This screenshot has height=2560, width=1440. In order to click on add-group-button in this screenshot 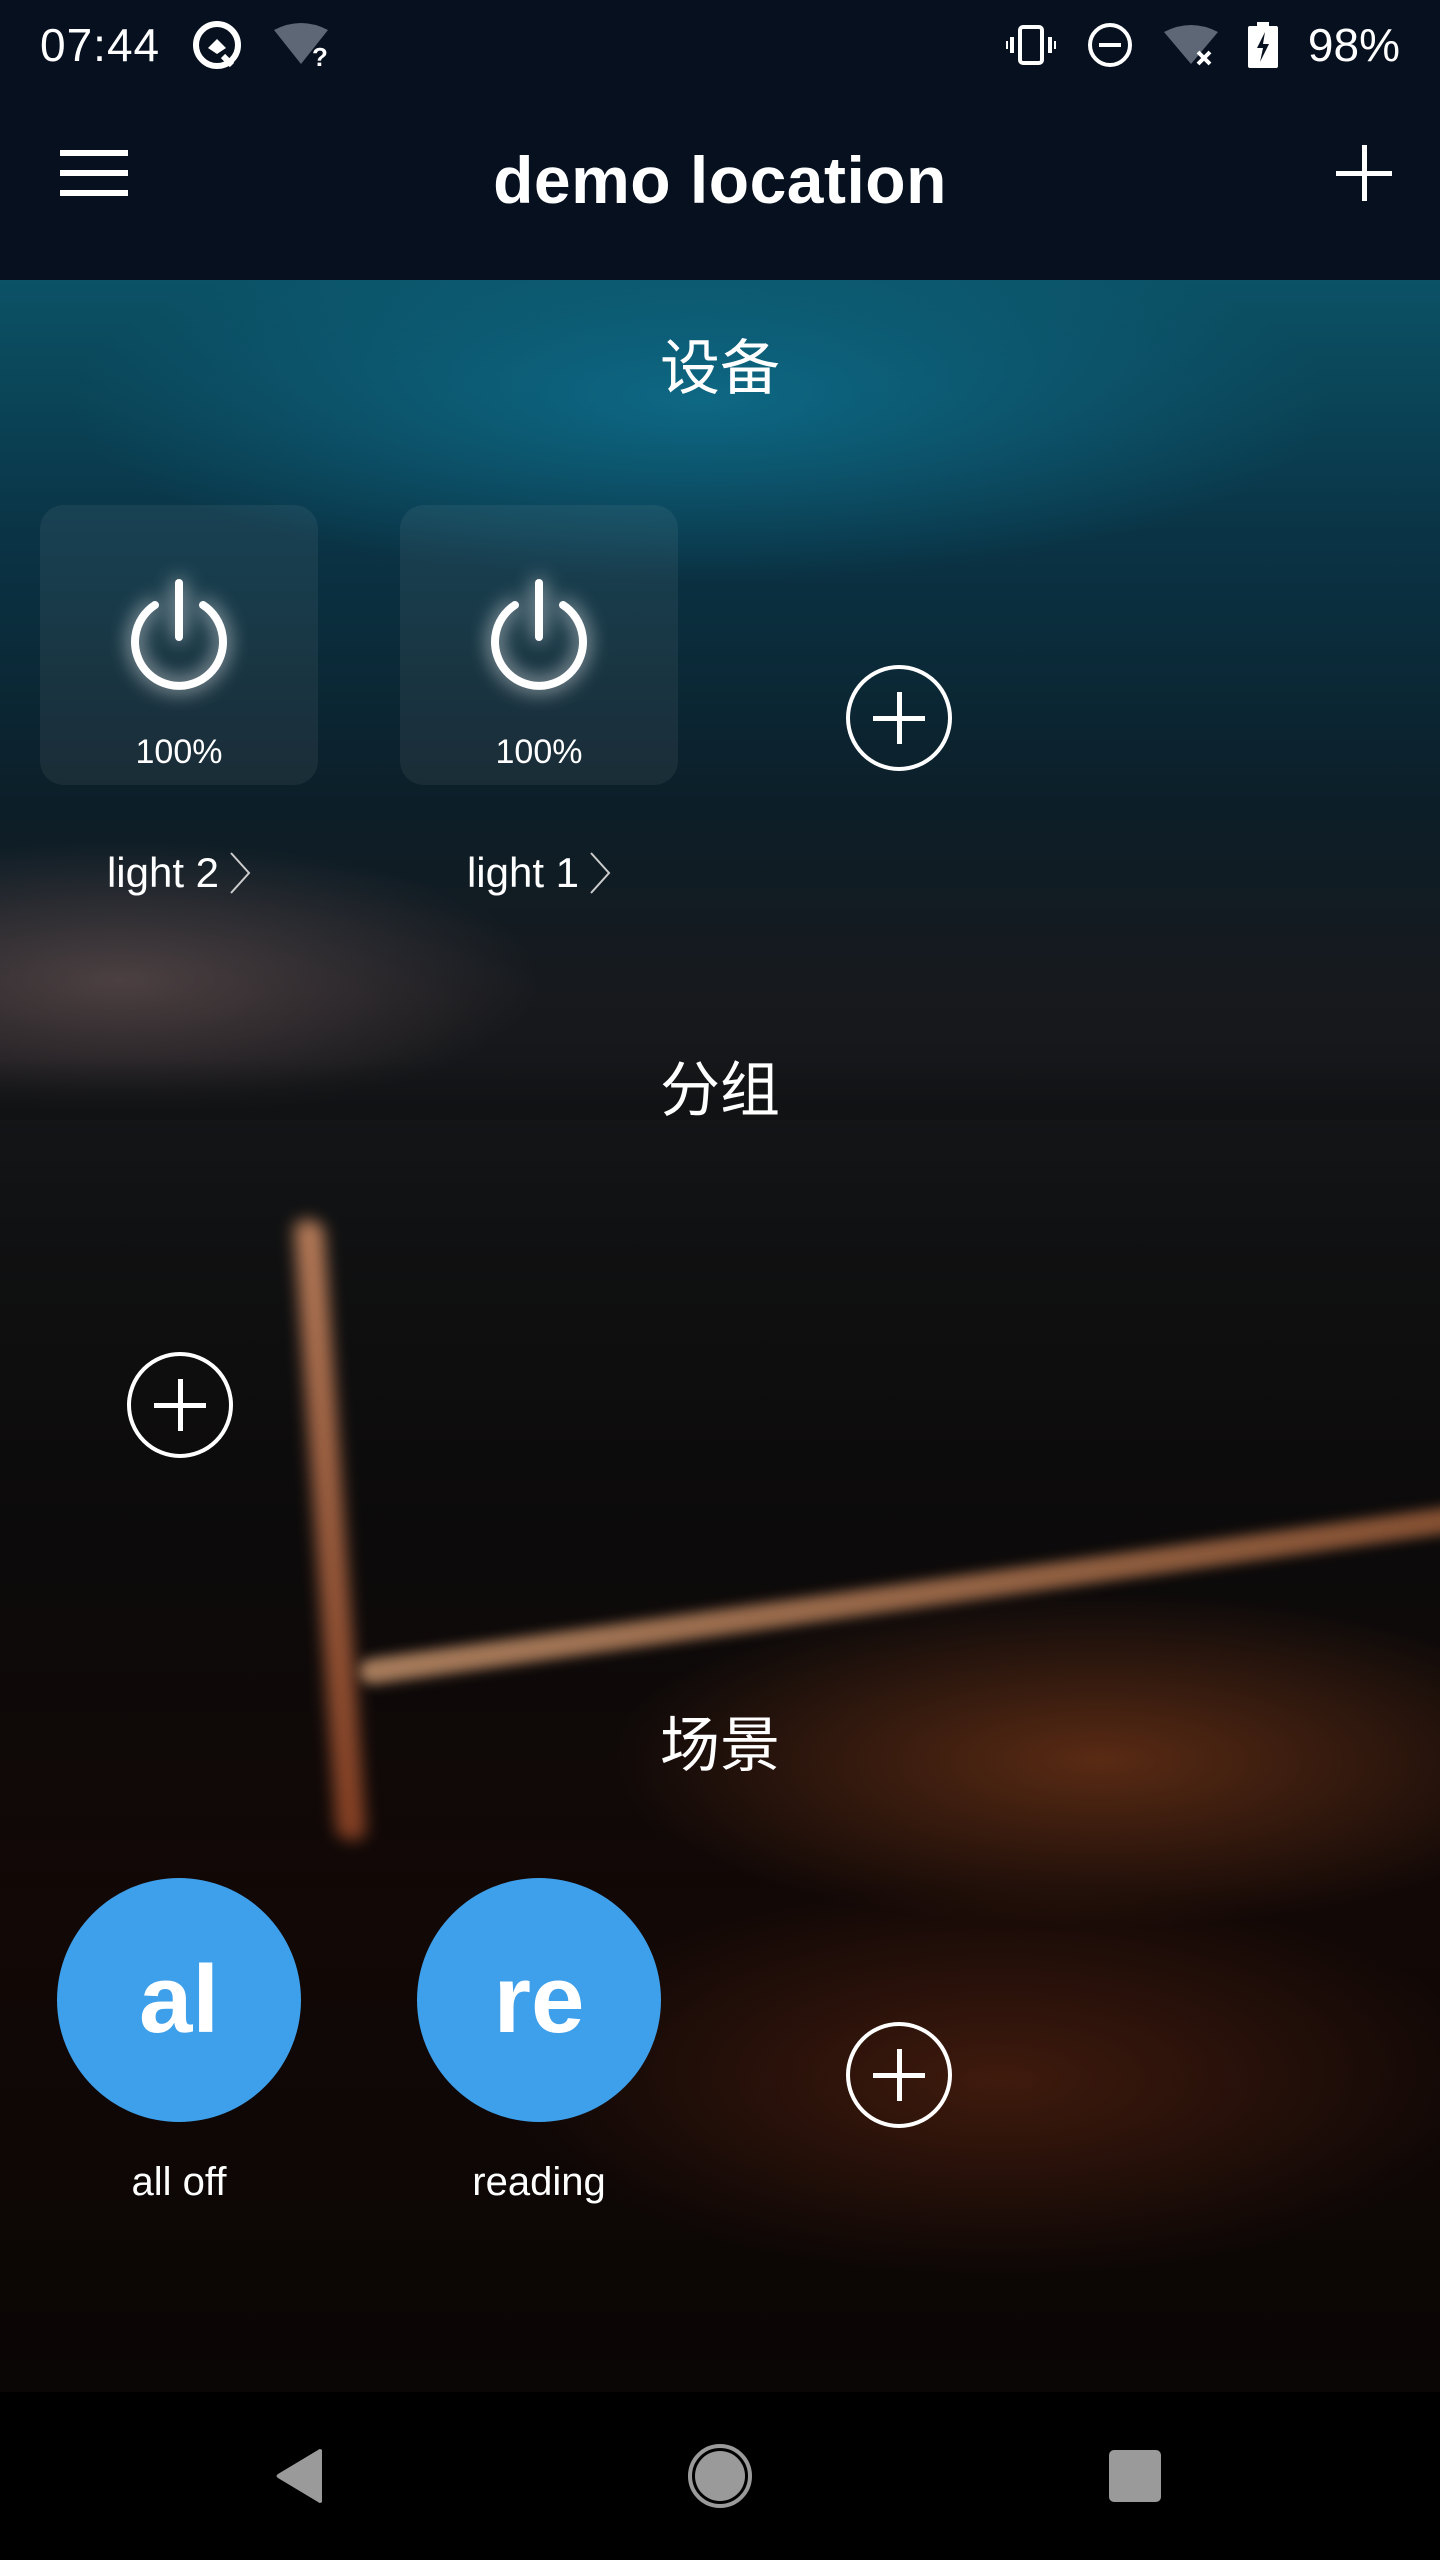, I will do `click(180, 1405)`.